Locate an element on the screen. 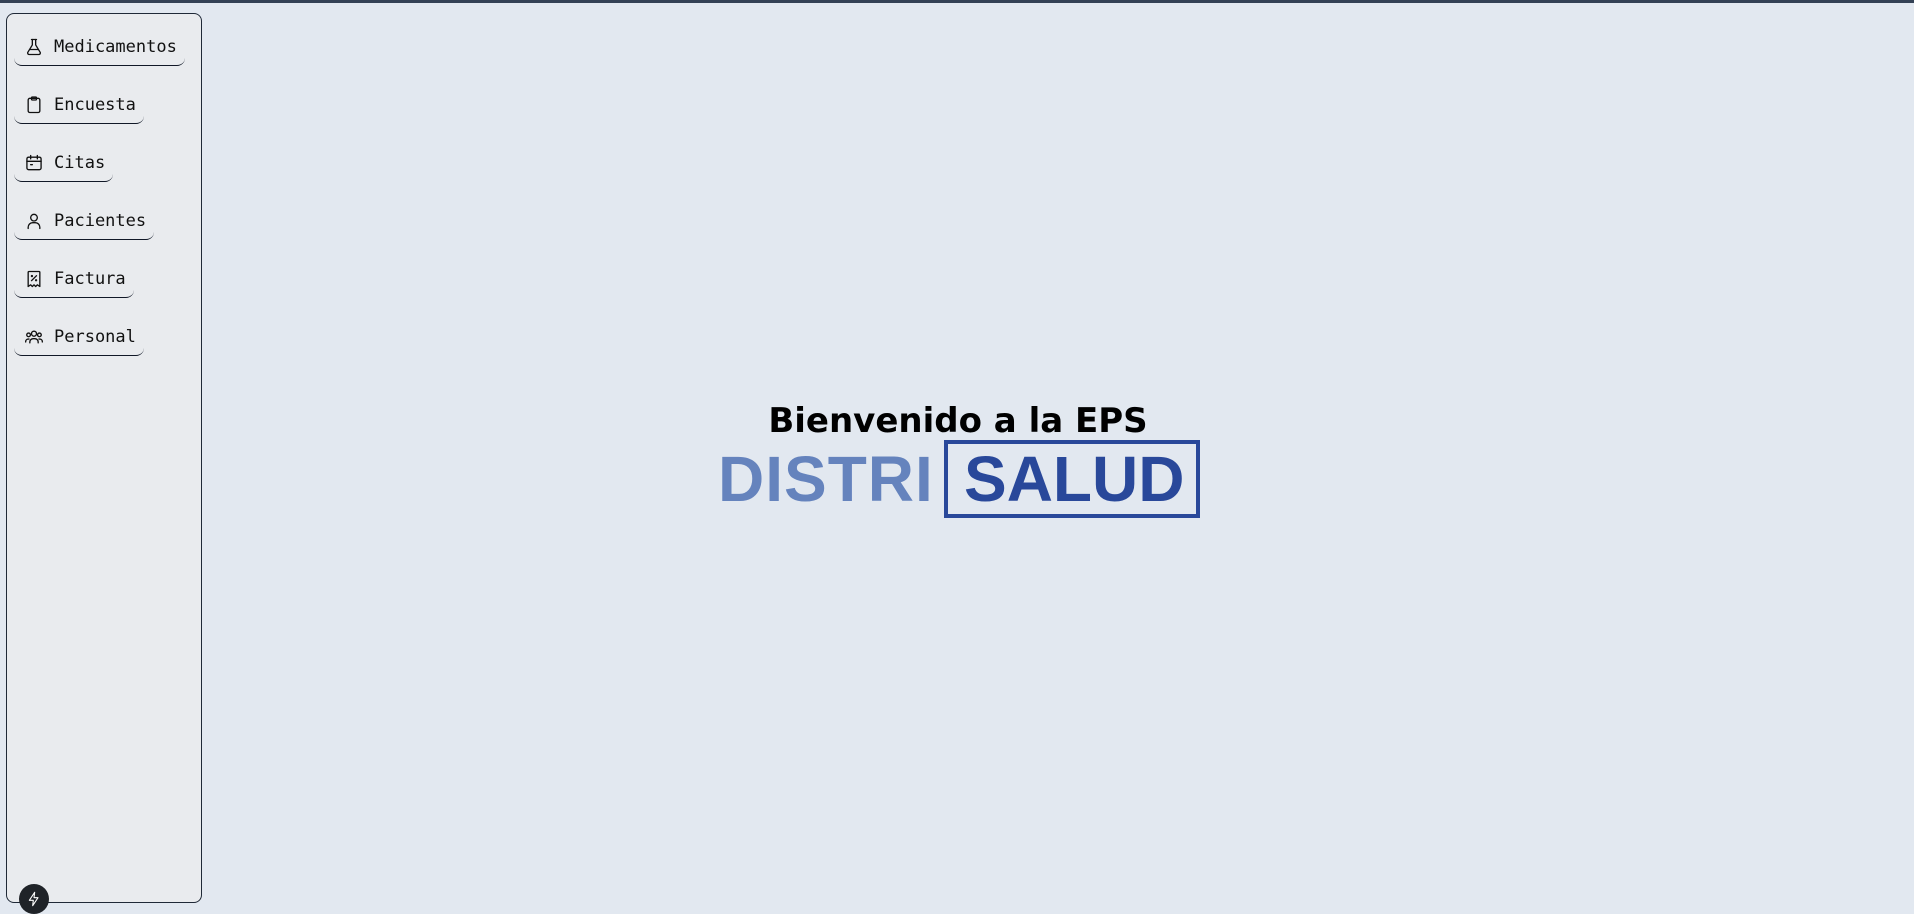 This screenshot has height=914, width=1914. sidebar-item-medicamentos: Medicamentos is located at coordinates (99, 47).